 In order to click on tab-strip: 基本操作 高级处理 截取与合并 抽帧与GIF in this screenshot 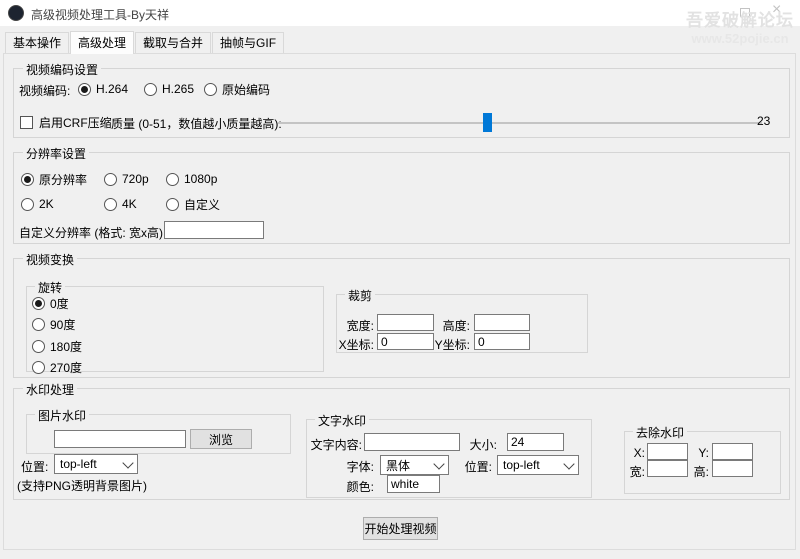, I will do `click(145, 42)`.